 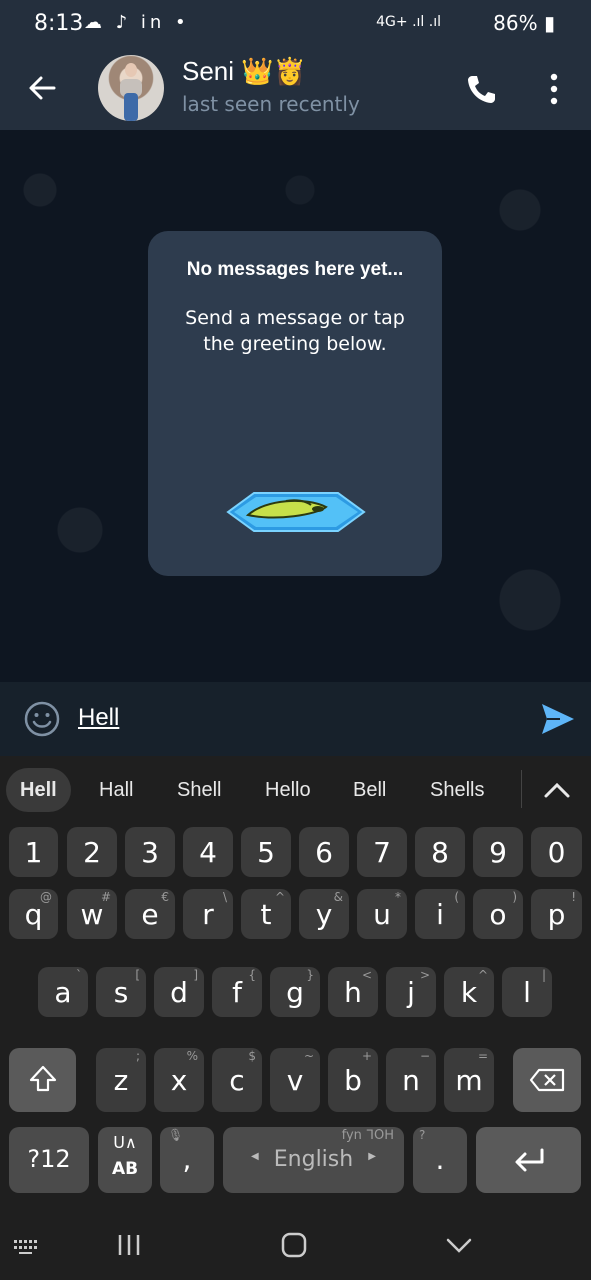 What do you see at coordinates (324, 914) in the screenshot?
I see `key-y: & y` at bounding box center [324, 914].